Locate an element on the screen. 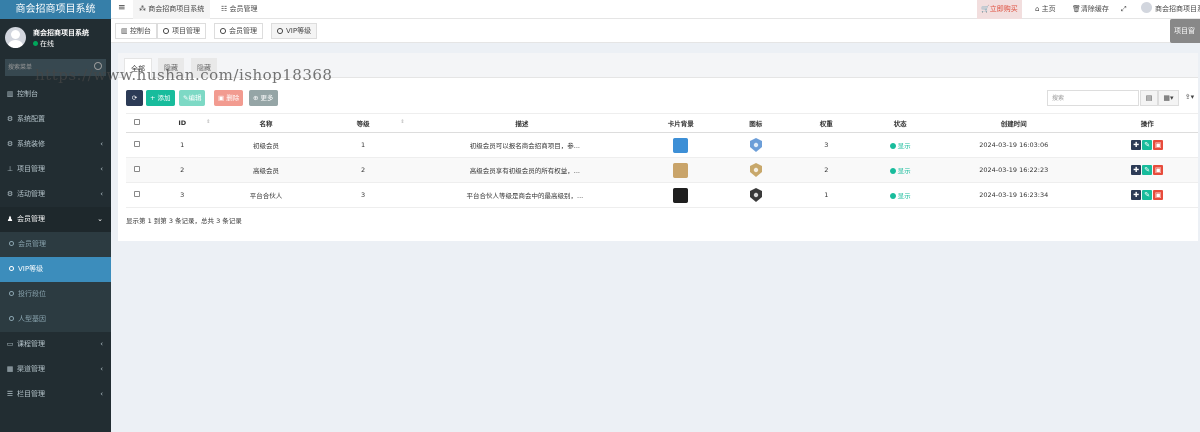  sidebar-subitem-member-management: 会员管理 is located at coordinates (55, 244).